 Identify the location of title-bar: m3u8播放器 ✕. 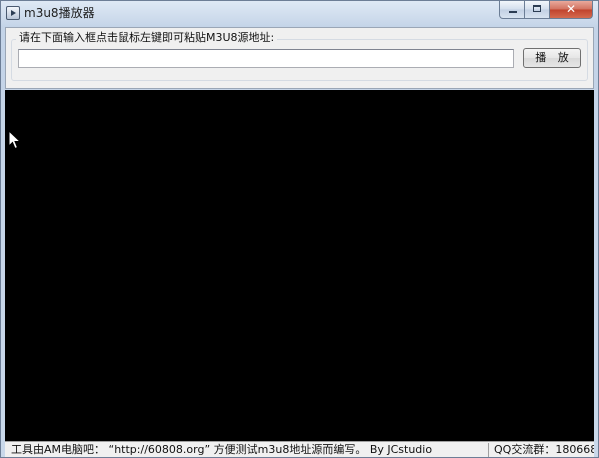
(299, 14).